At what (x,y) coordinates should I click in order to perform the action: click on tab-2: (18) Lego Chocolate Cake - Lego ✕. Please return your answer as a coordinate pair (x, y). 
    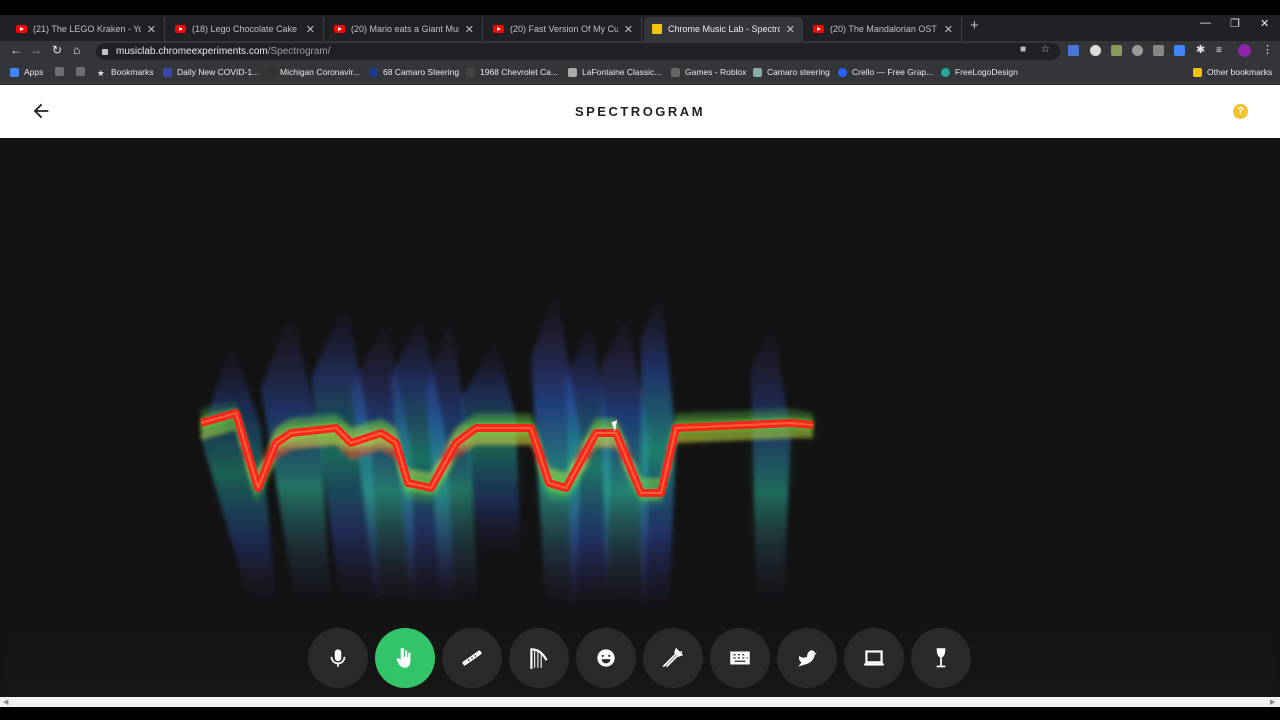
    Looking at the image, I should click on (245, 29).